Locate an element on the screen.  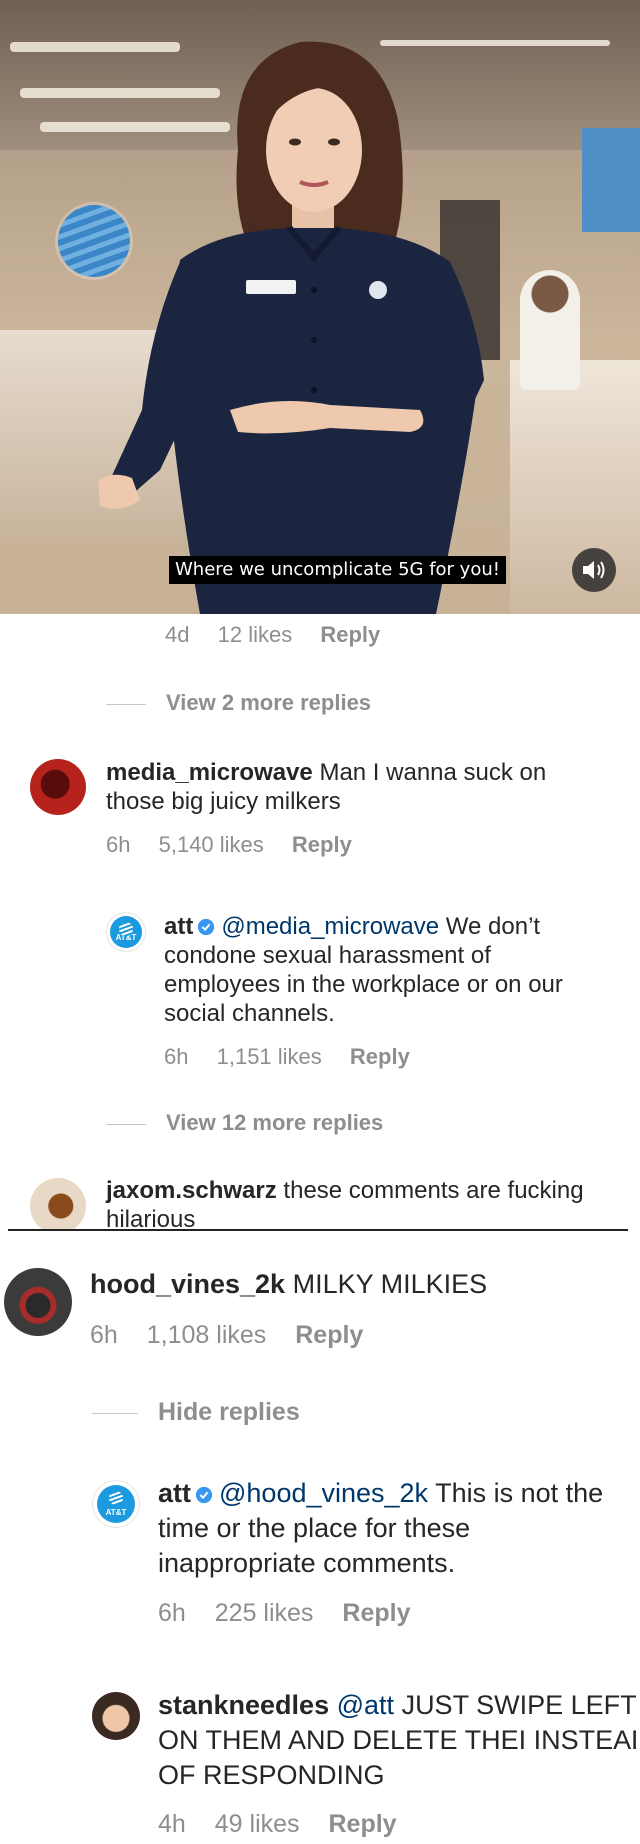
comment-meta: 6h 1,151 likes Reply is located at coordinates (298, 1057).